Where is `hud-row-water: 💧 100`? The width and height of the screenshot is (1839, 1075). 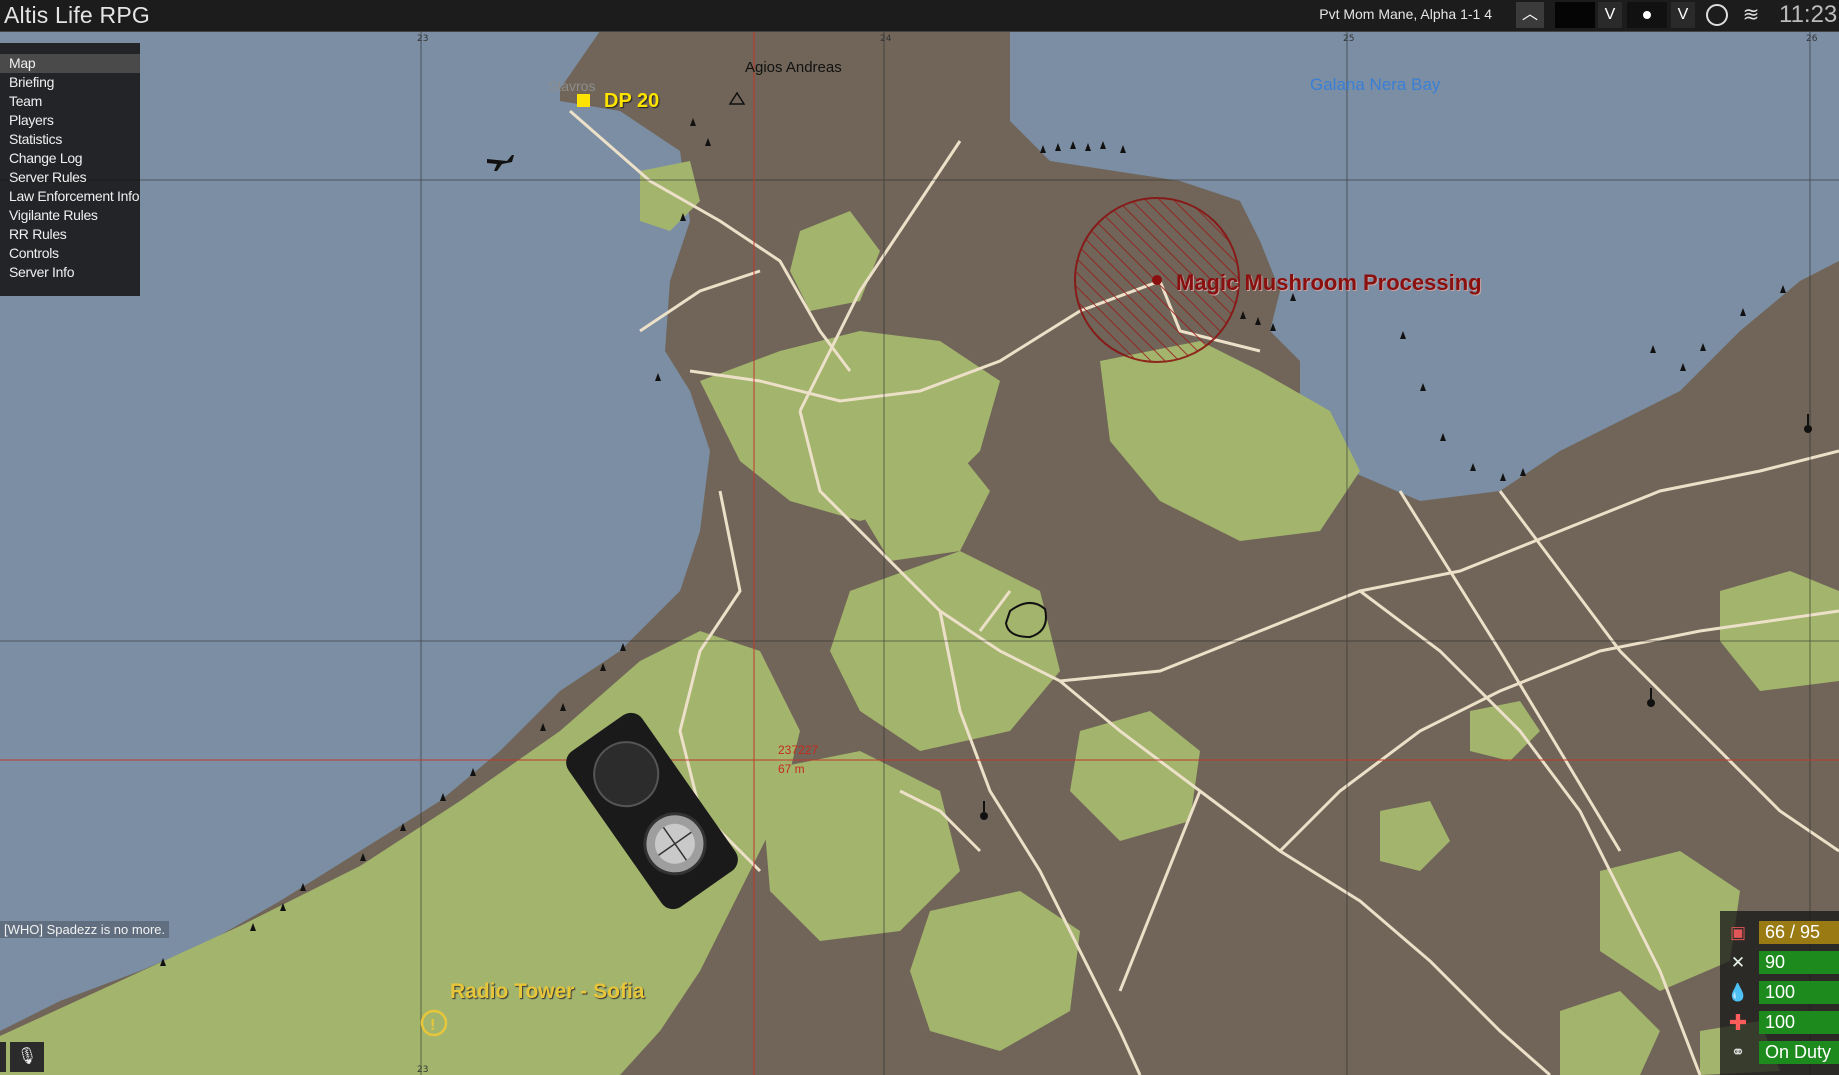
hud-row-water: 💧 100 is located at coordinates (1779, 992).